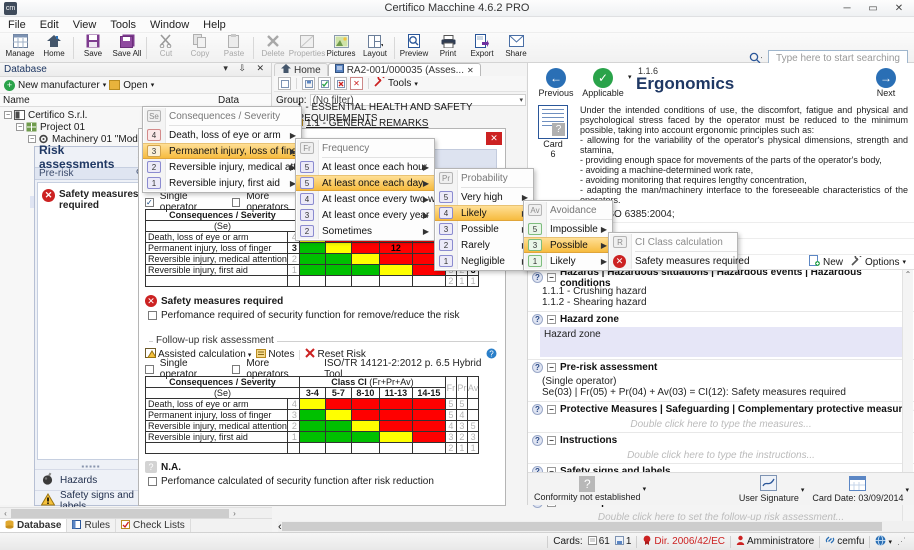  What do you see at coordinates (365, 183) in the screenshot?
I see `frequency-item-day: 5 At least once each day ▶` at bounding box center [365, 183].